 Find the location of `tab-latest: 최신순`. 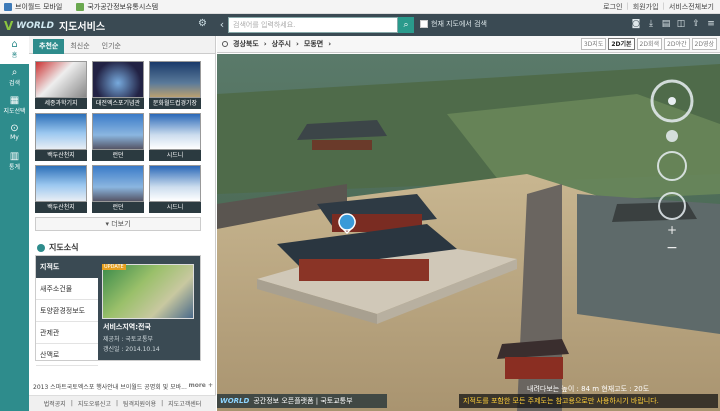

tab-latest: 최신순 is located at coordinates (79, 46).